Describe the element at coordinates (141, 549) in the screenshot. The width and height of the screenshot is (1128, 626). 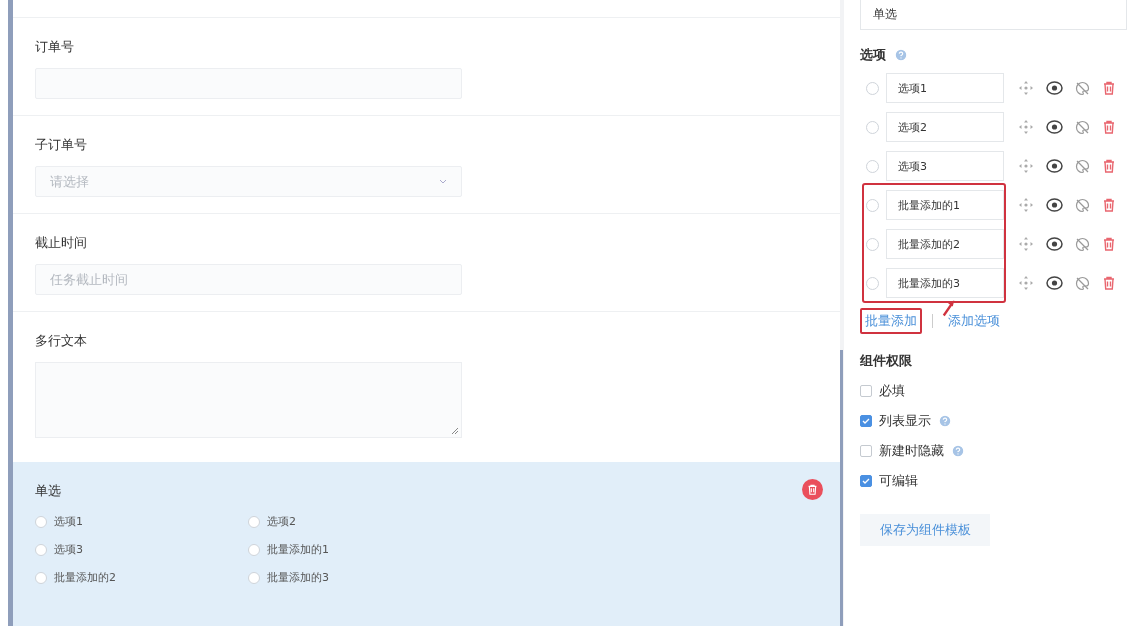
I see `radio-option: 选项3` at that location.